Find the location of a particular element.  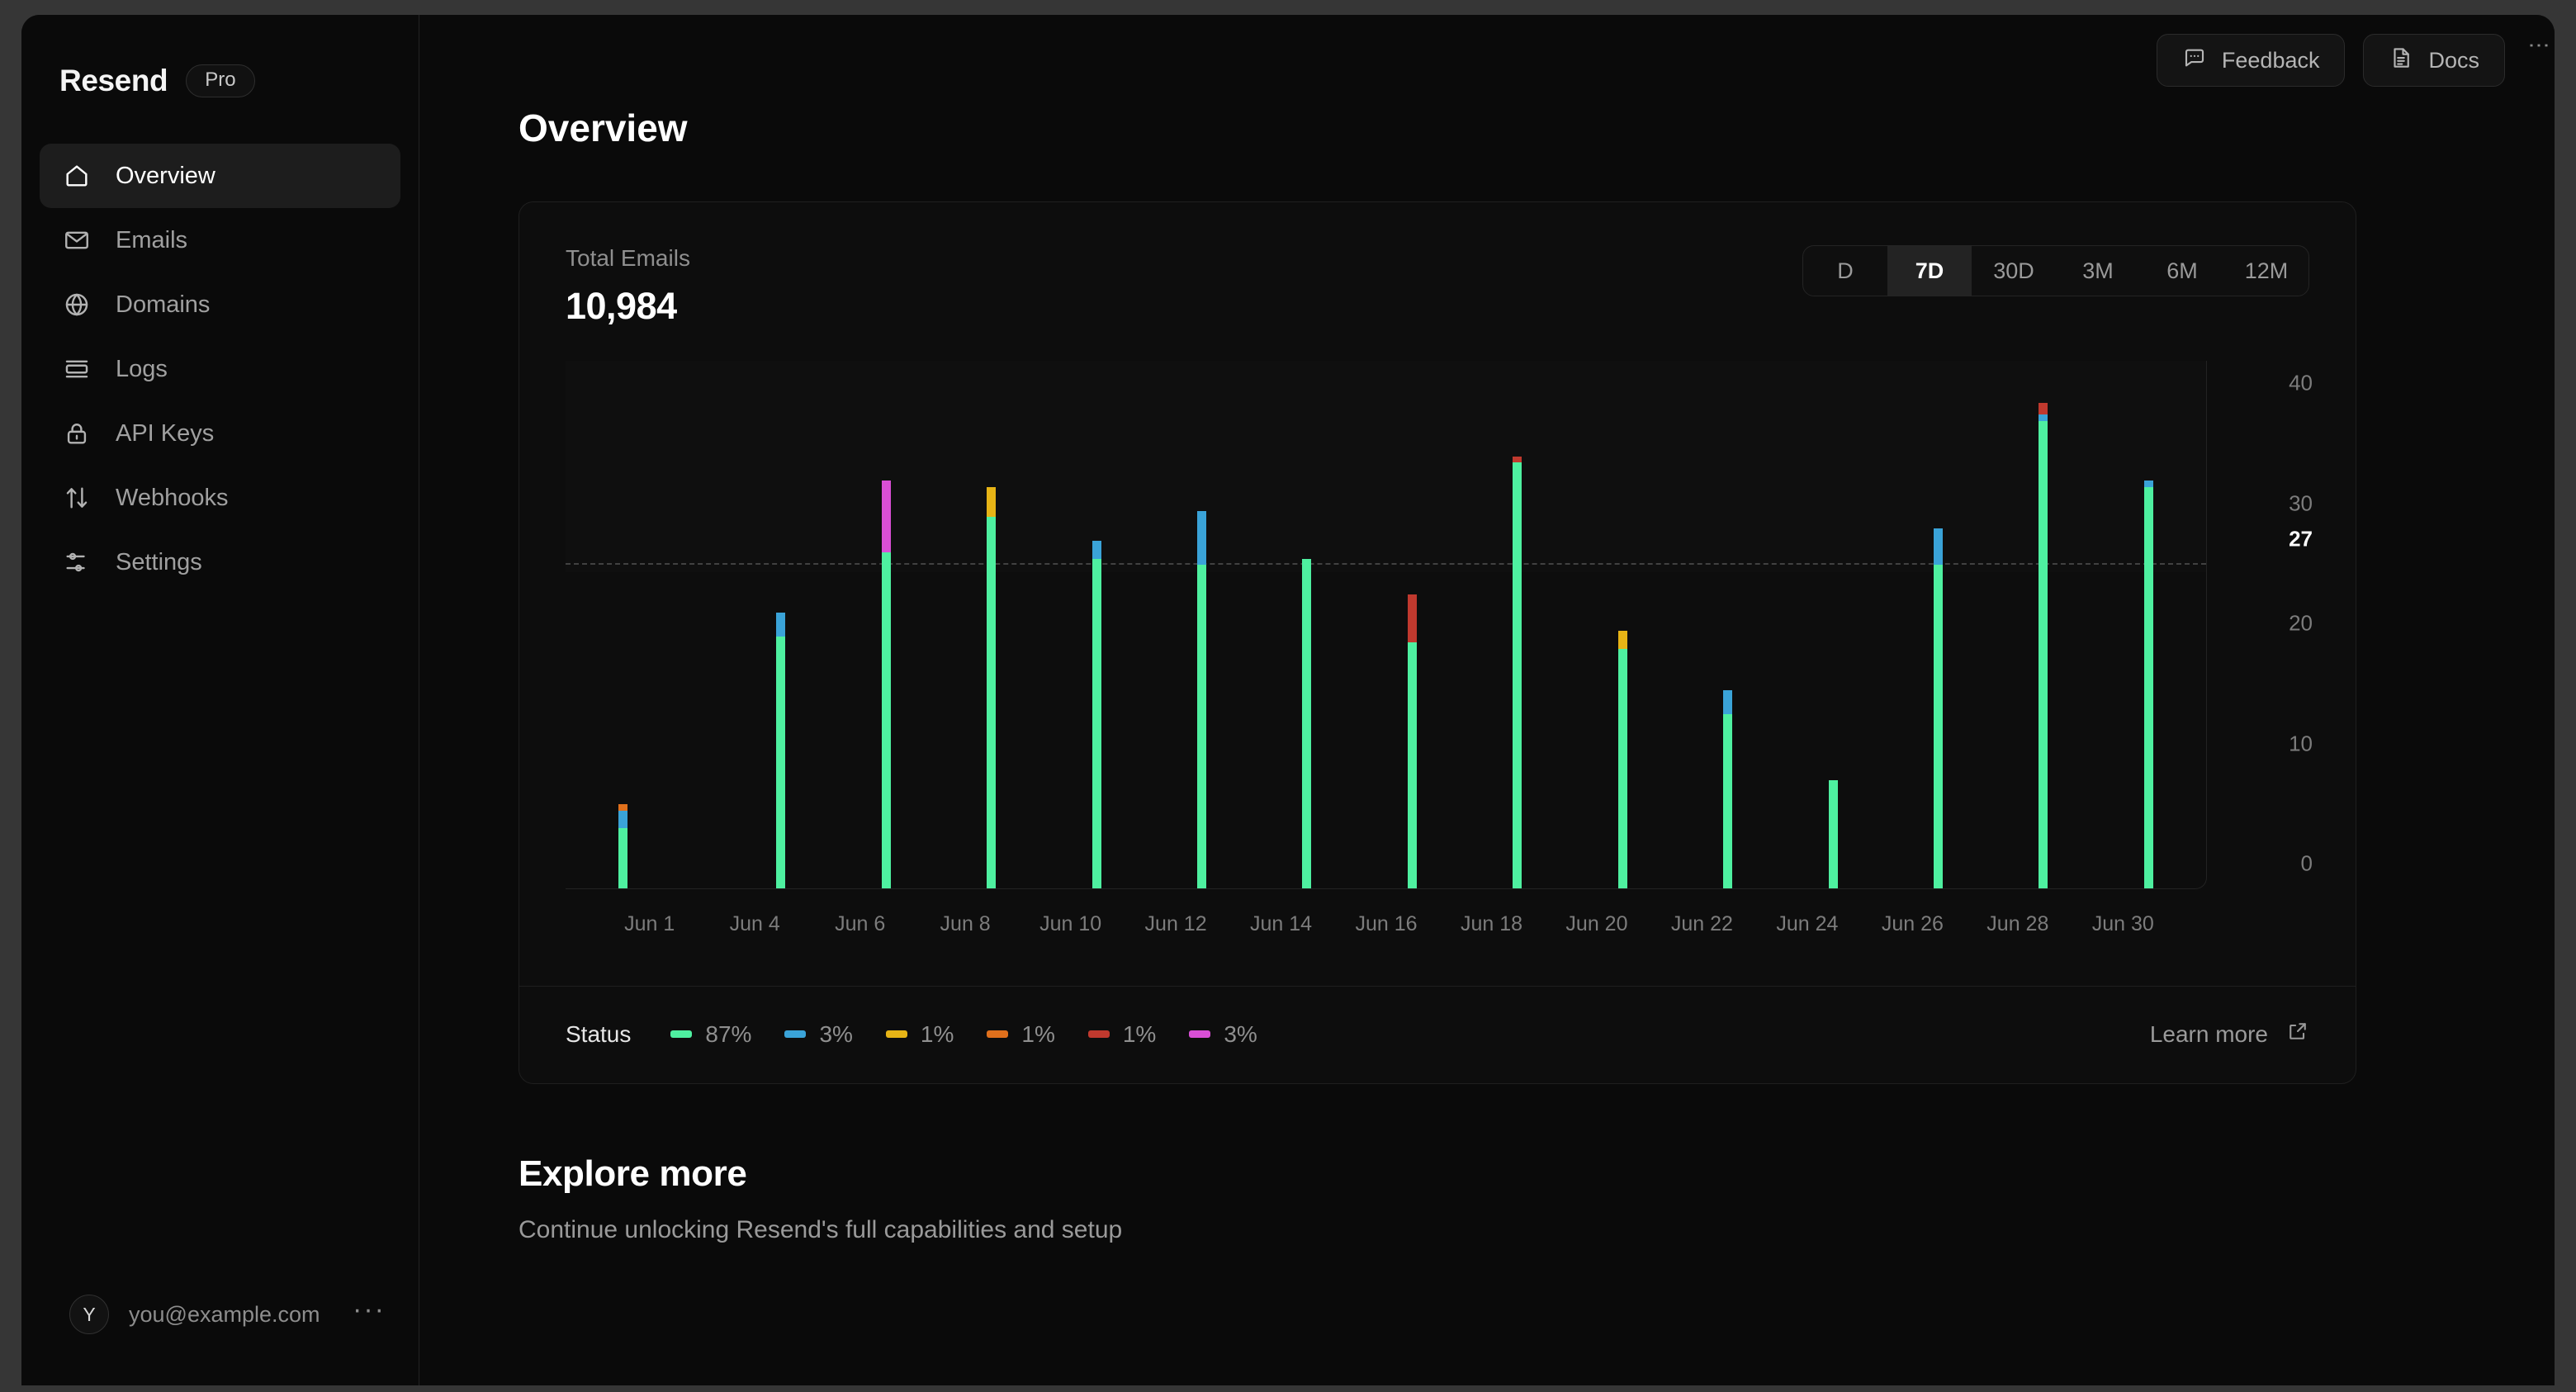

sidebar-item-overview: Overview is located at coordinates (220, 176).